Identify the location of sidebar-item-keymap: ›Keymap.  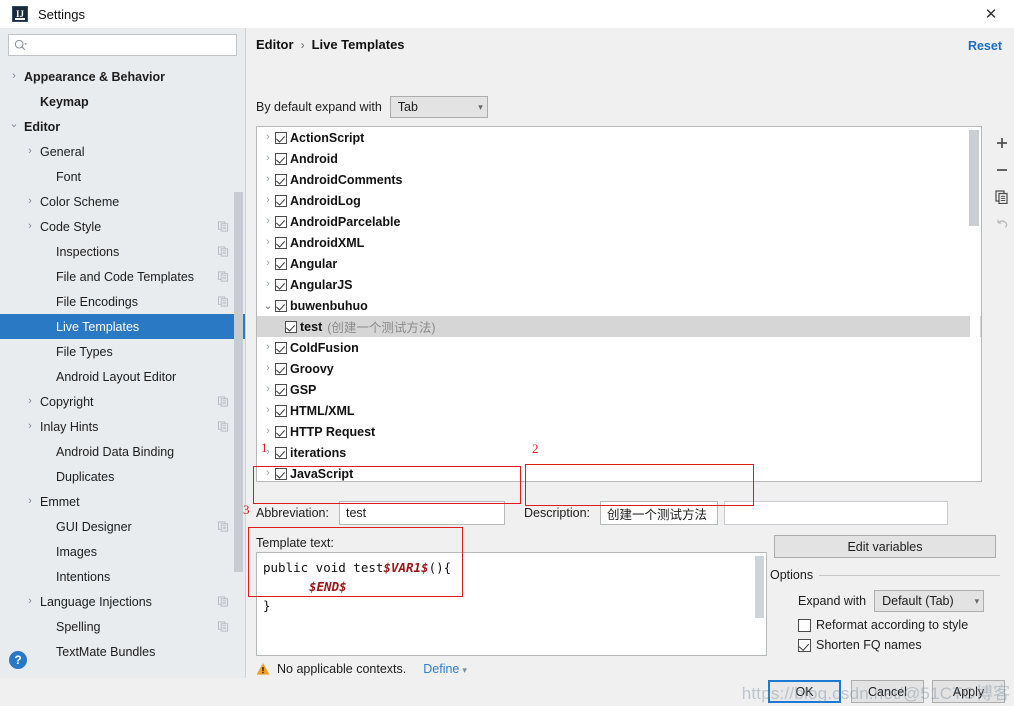
(122, 101).